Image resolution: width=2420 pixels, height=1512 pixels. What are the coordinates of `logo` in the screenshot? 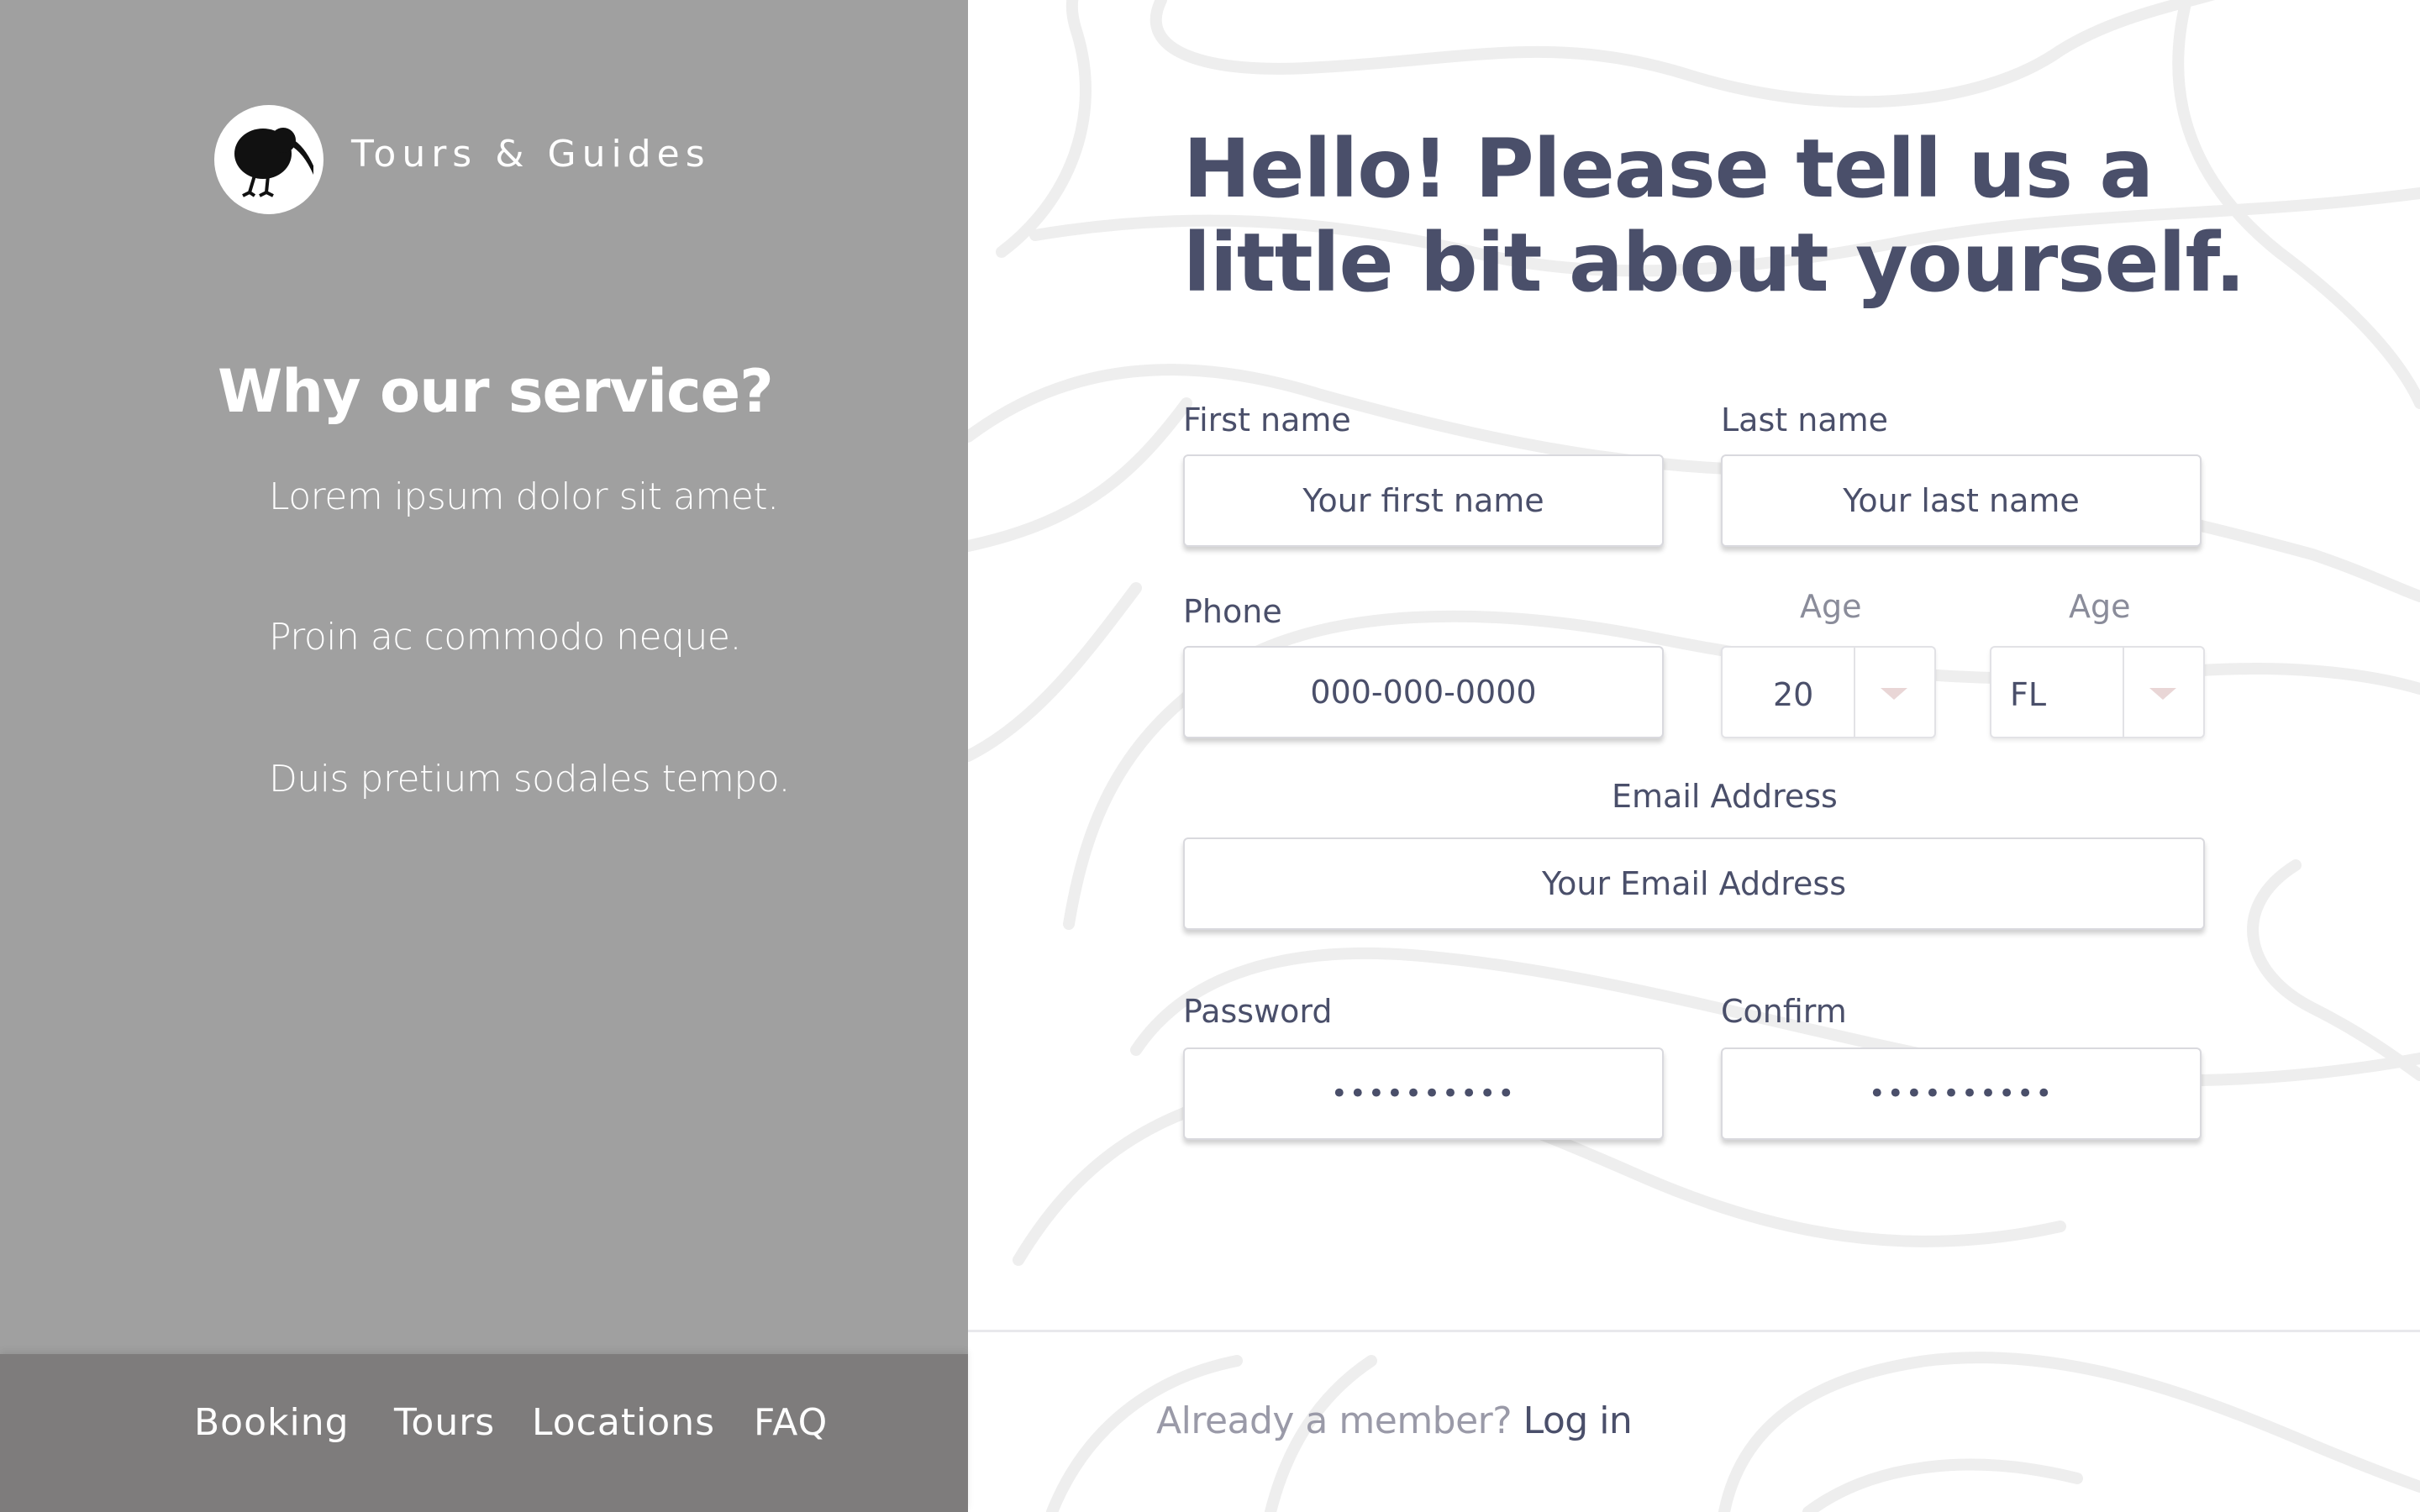 It's located at (269, 159).